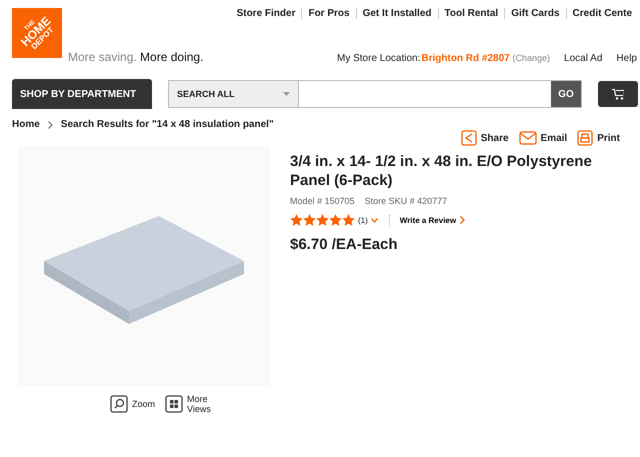  What do you see at coordinates (167, 124) in the screenshot?
I see `breadcrumb-current: Search Results for "14 x 48 insulation panel"` at bounding box center [167, 124].